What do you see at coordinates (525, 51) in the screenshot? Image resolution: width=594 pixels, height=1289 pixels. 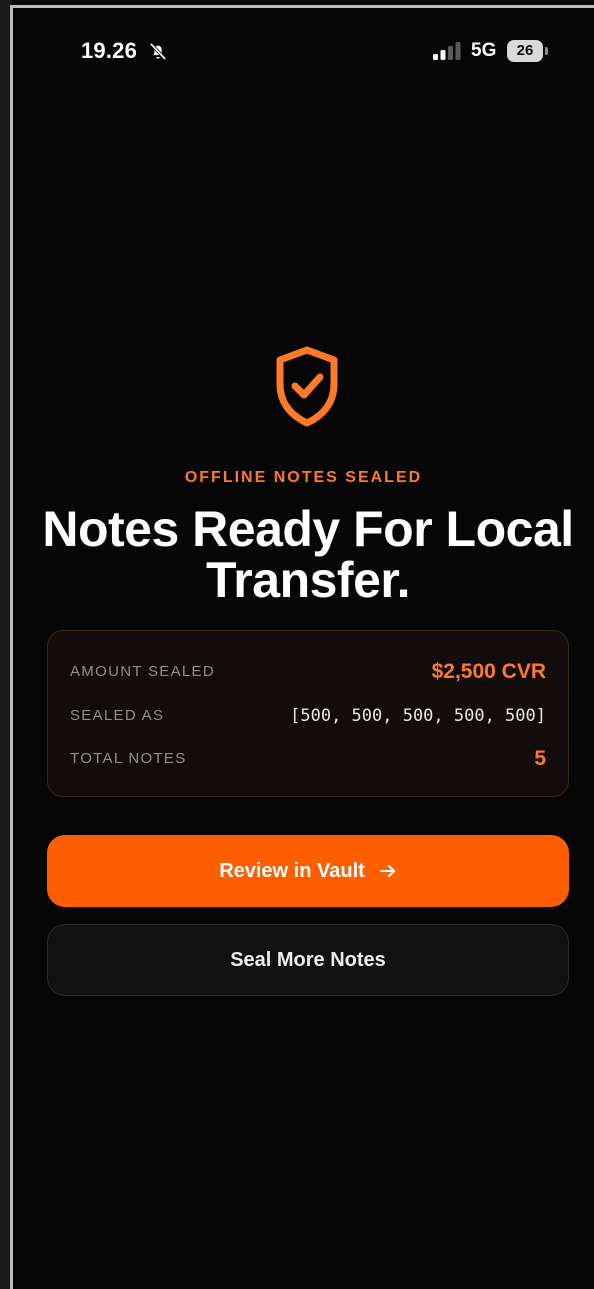 I see `battery-level: 26` at bounding box center [525, 51].